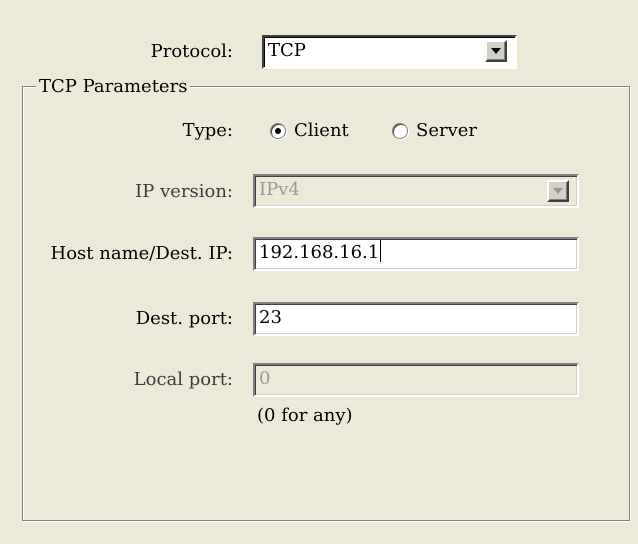 Image resolution: width=638 pixels, height=544 pixels. I want to click on protocol-label: Protocol:, so click(191, 51).